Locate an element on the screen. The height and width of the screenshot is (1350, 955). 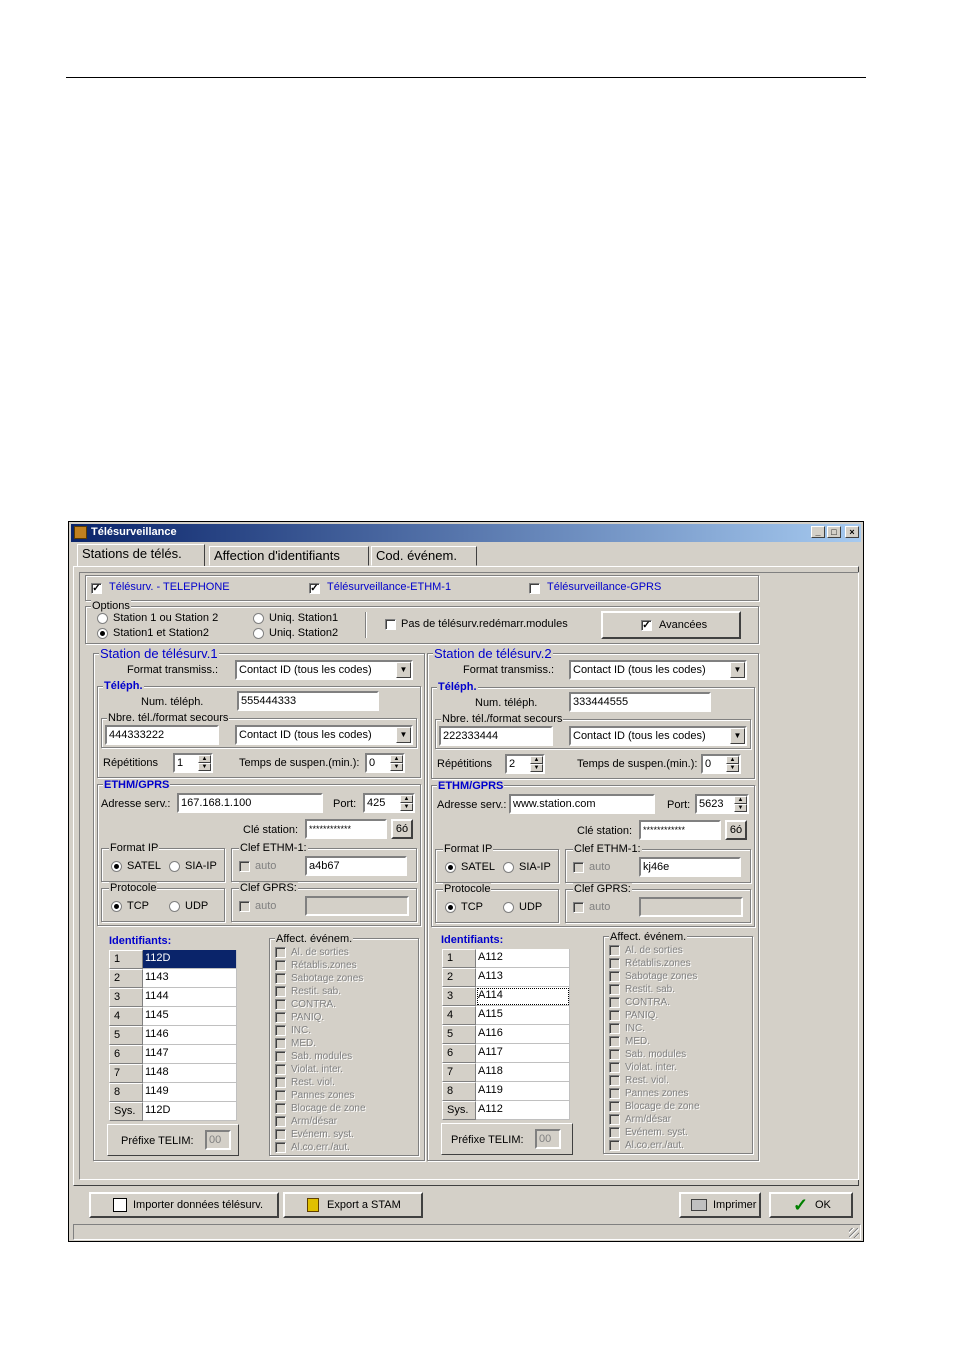
identifier-cell: A116 is located at coordinates (523, 1034).